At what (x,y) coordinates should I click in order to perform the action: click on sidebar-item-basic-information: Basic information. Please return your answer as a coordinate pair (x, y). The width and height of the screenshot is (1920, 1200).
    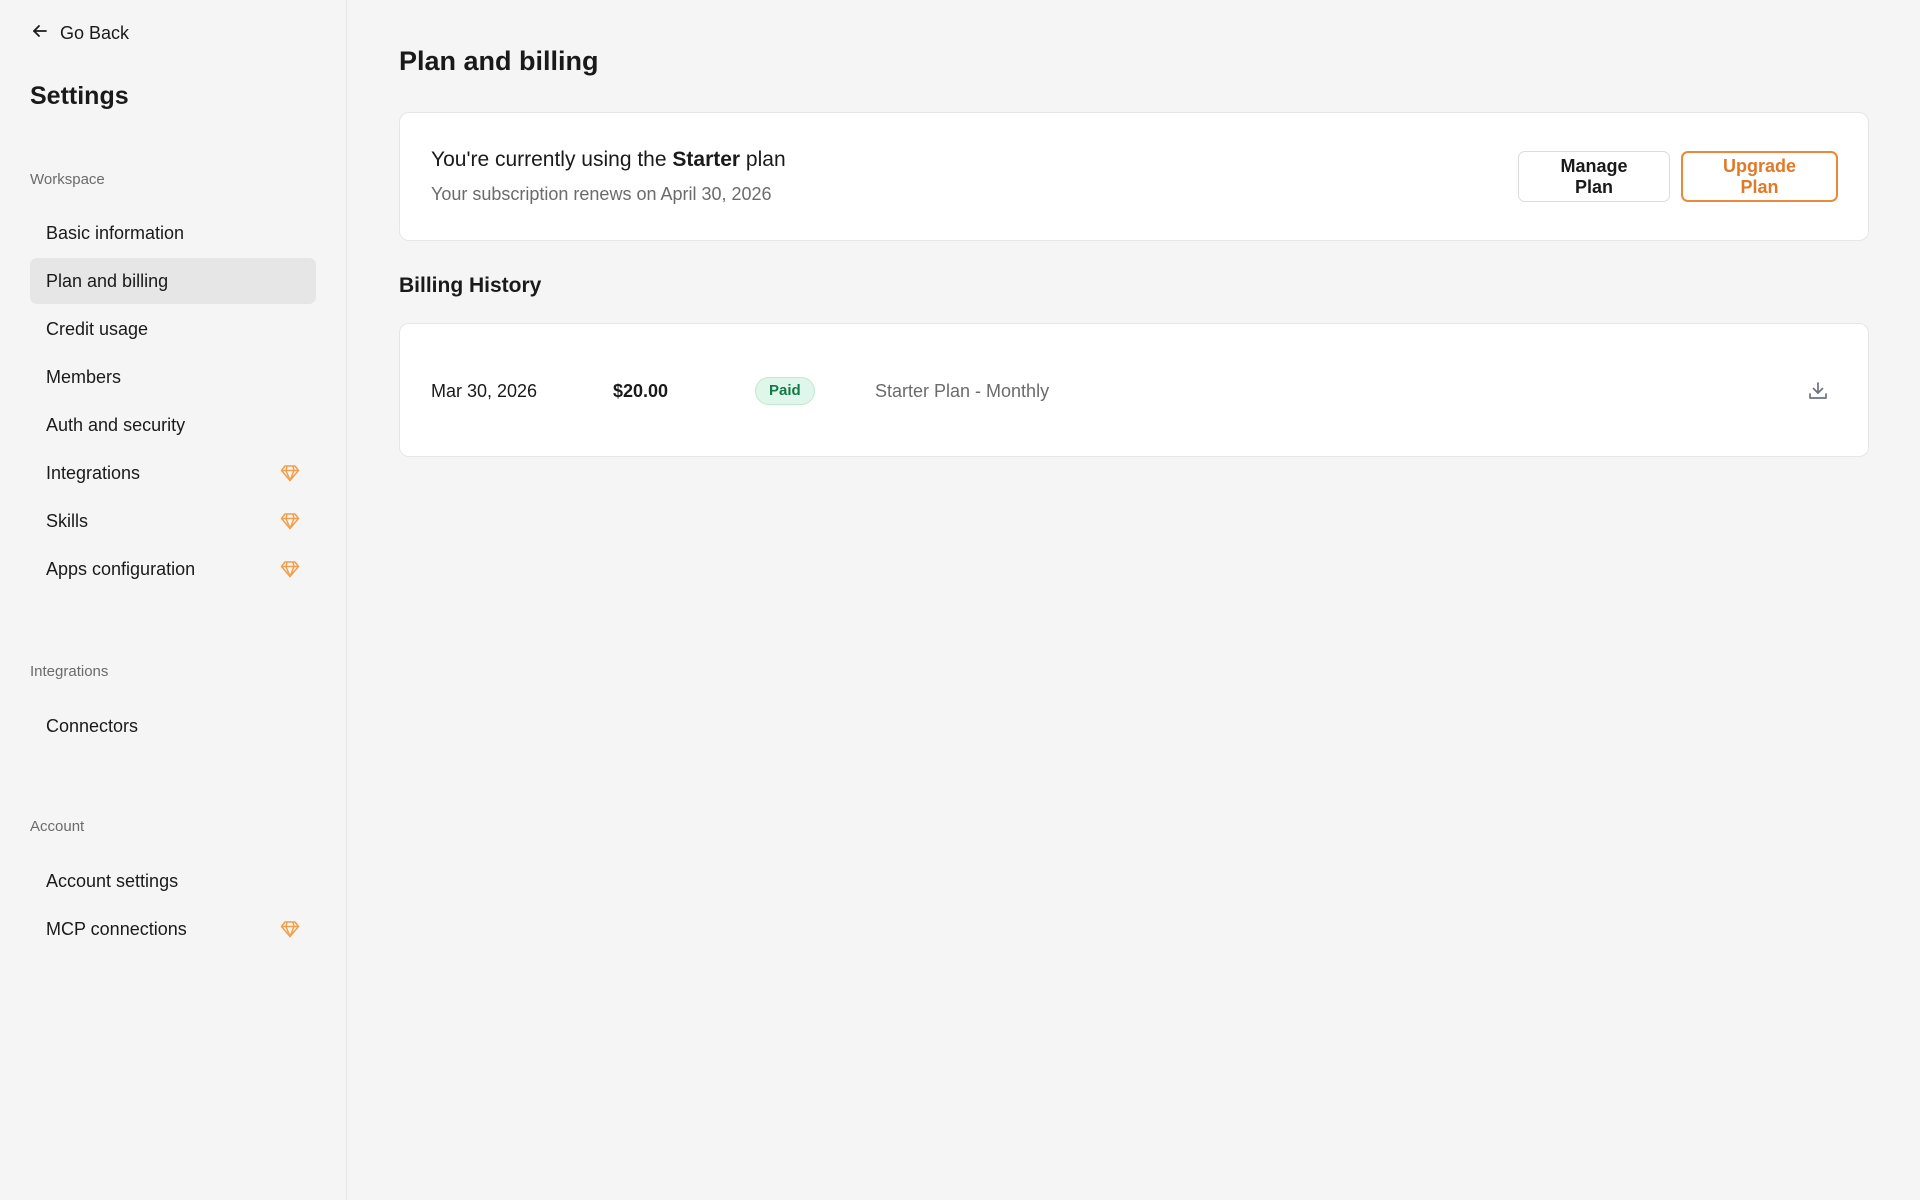
    Looking at the image, I should click on (173, 233).